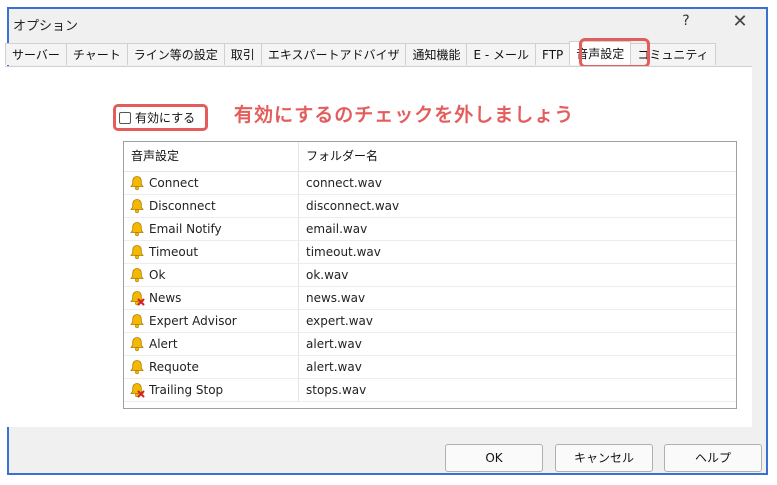 The width and height of the screenshot is (777, 485). Describe the element at coordinates (517, 183) in the screenshot. I see `folder-cell: connect.wav` at that location.